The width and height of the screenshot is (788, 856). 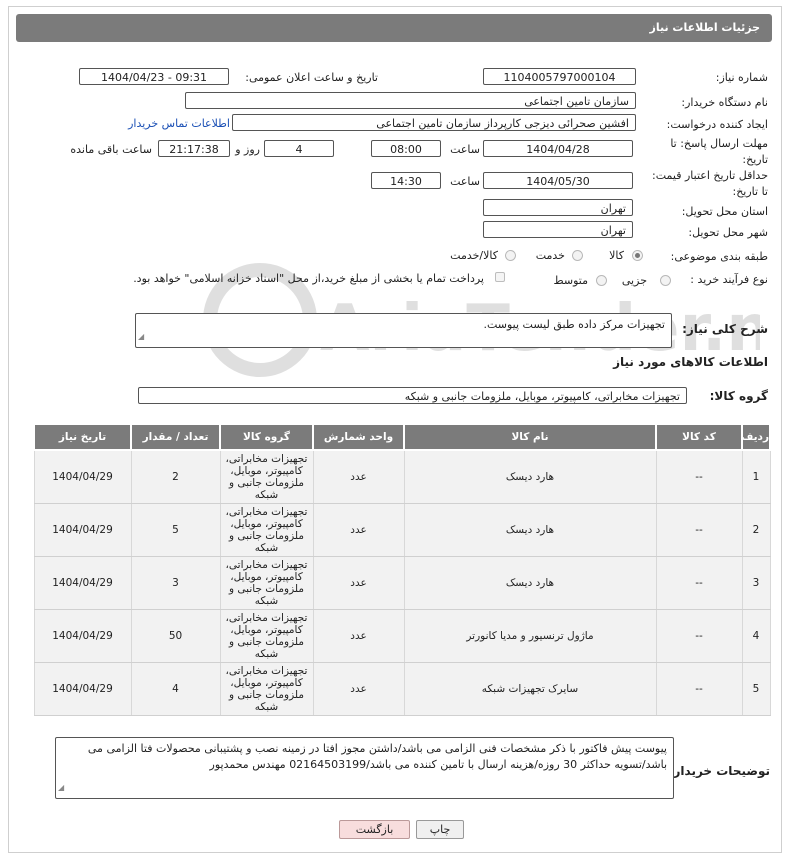 I want to click on validity-time-label: ساعت, so click(x=465, y=181).